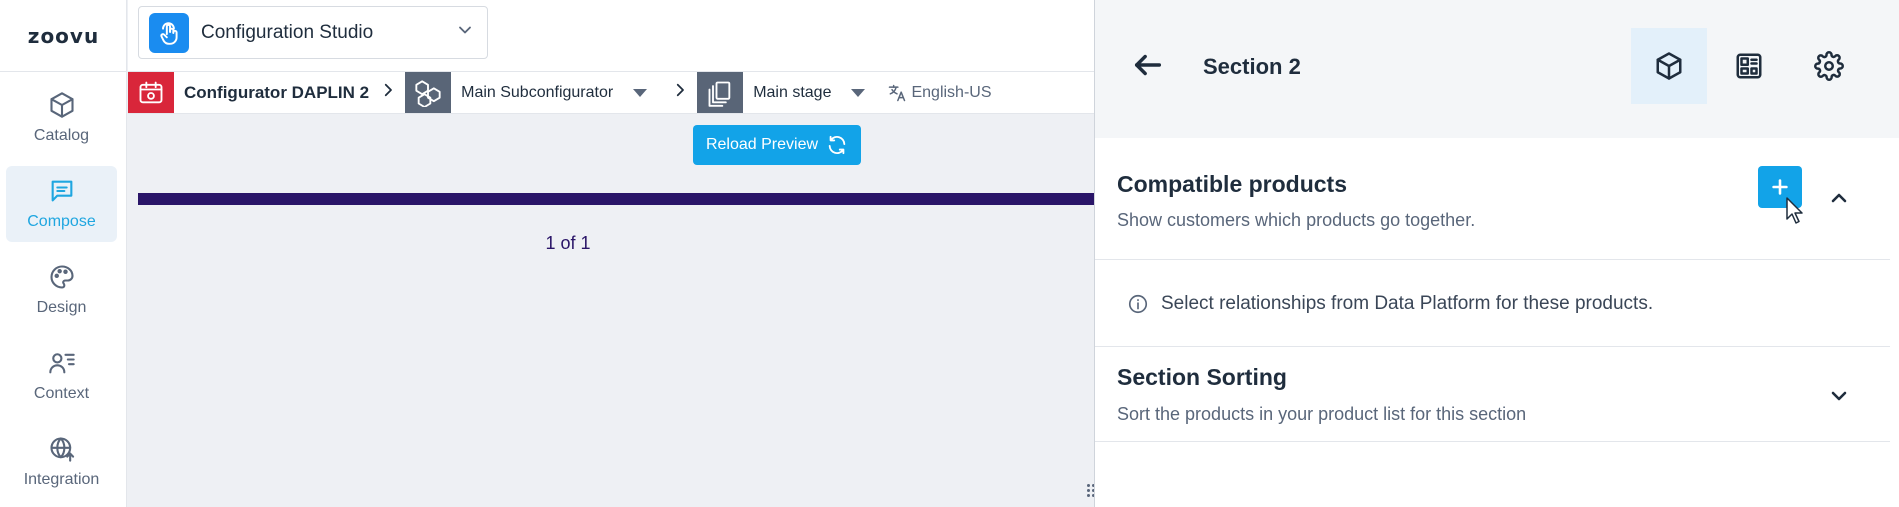  I want to click on nav-item-integration: Integration, so click(61, 462).